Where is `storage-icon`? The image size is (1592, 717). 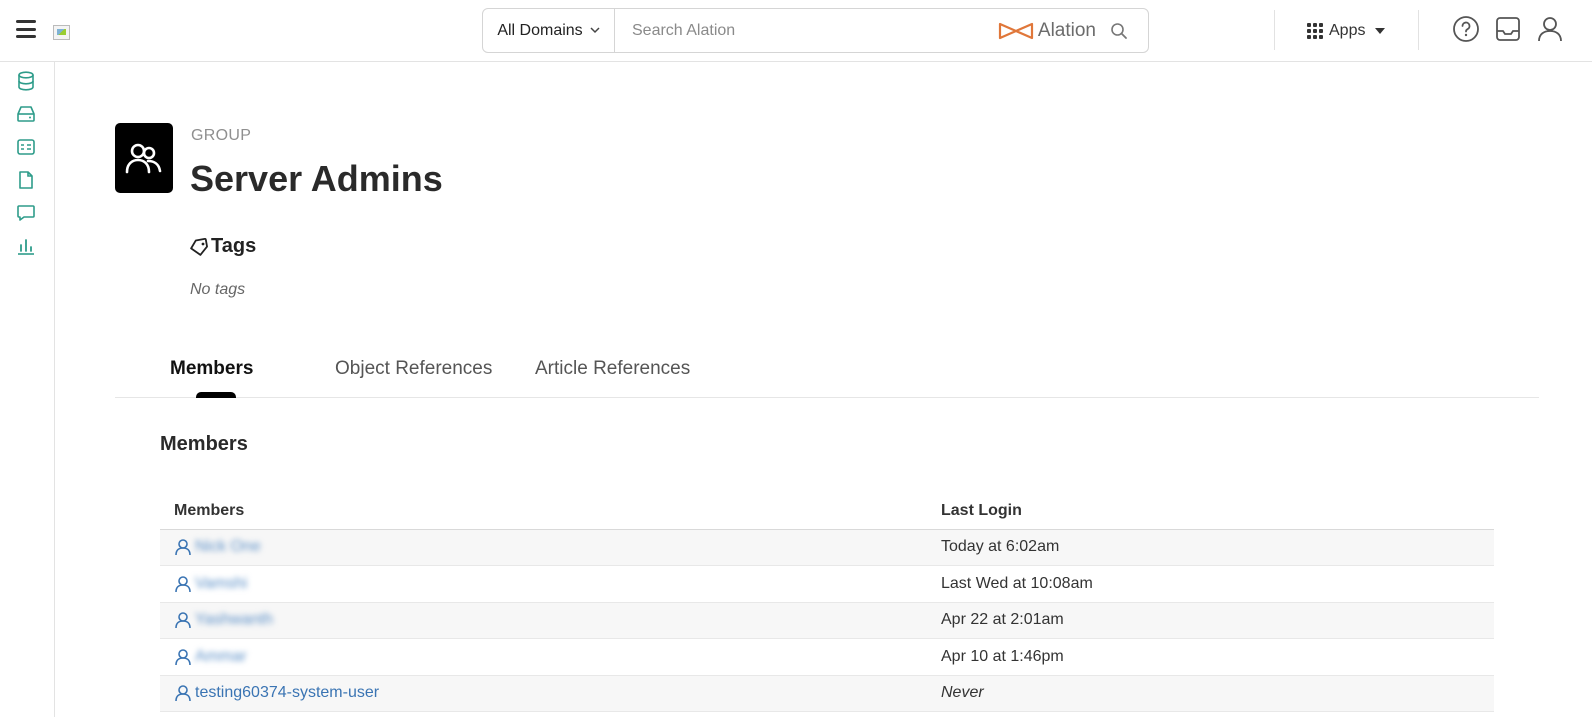 storage-icon is located at coordinates (26, 114).